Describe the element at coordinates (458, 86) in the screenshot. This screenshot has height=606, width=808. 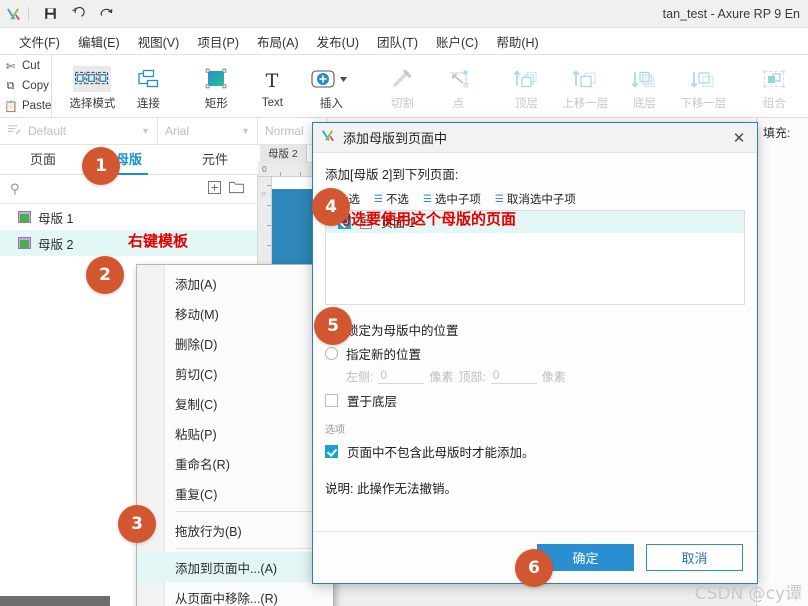
I see `point-button: 点` at that location.